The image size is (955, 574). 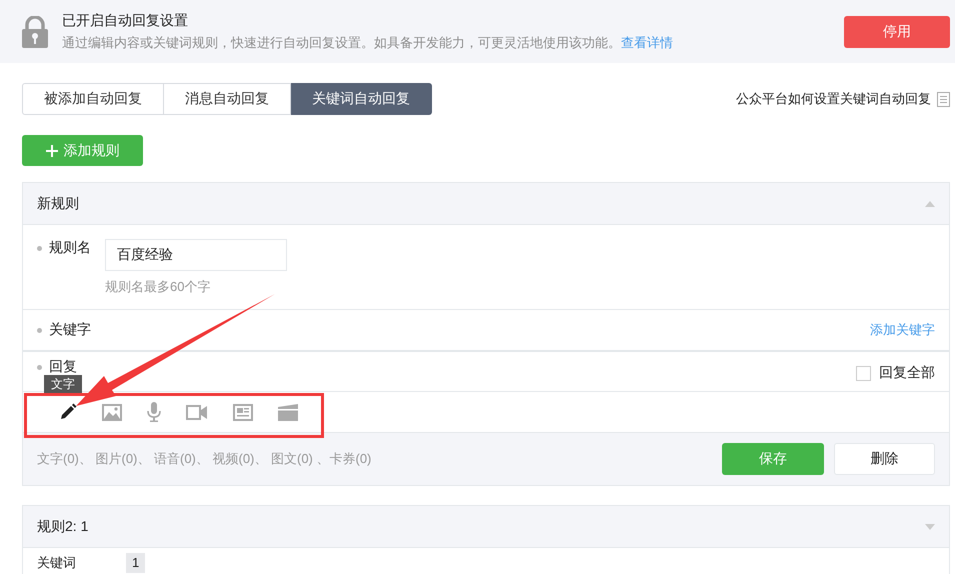 What do you see at coordinates (136, 563) in the screenshot?
I see `keyword-tag: 1` at bounding box center [136, 563].